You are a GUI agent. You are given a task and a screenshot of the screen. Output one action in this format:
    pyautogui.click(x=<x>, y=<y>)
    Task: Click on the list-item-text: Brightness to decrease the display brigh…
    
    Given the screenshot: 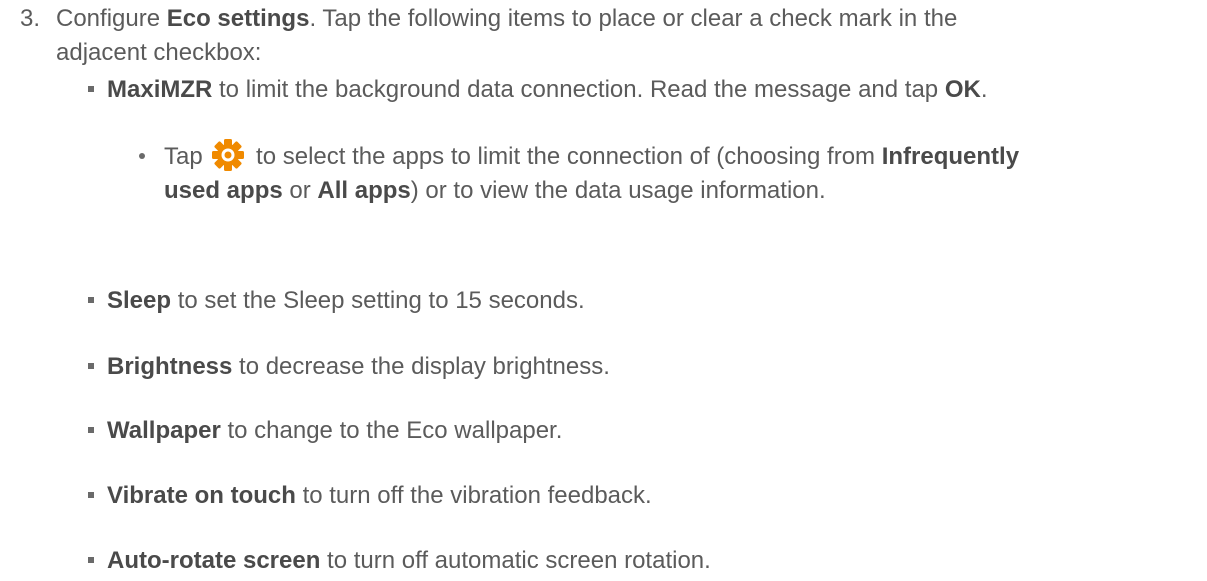 What is the action you would take?
    pyautogui.click(x=652, y=367)
    